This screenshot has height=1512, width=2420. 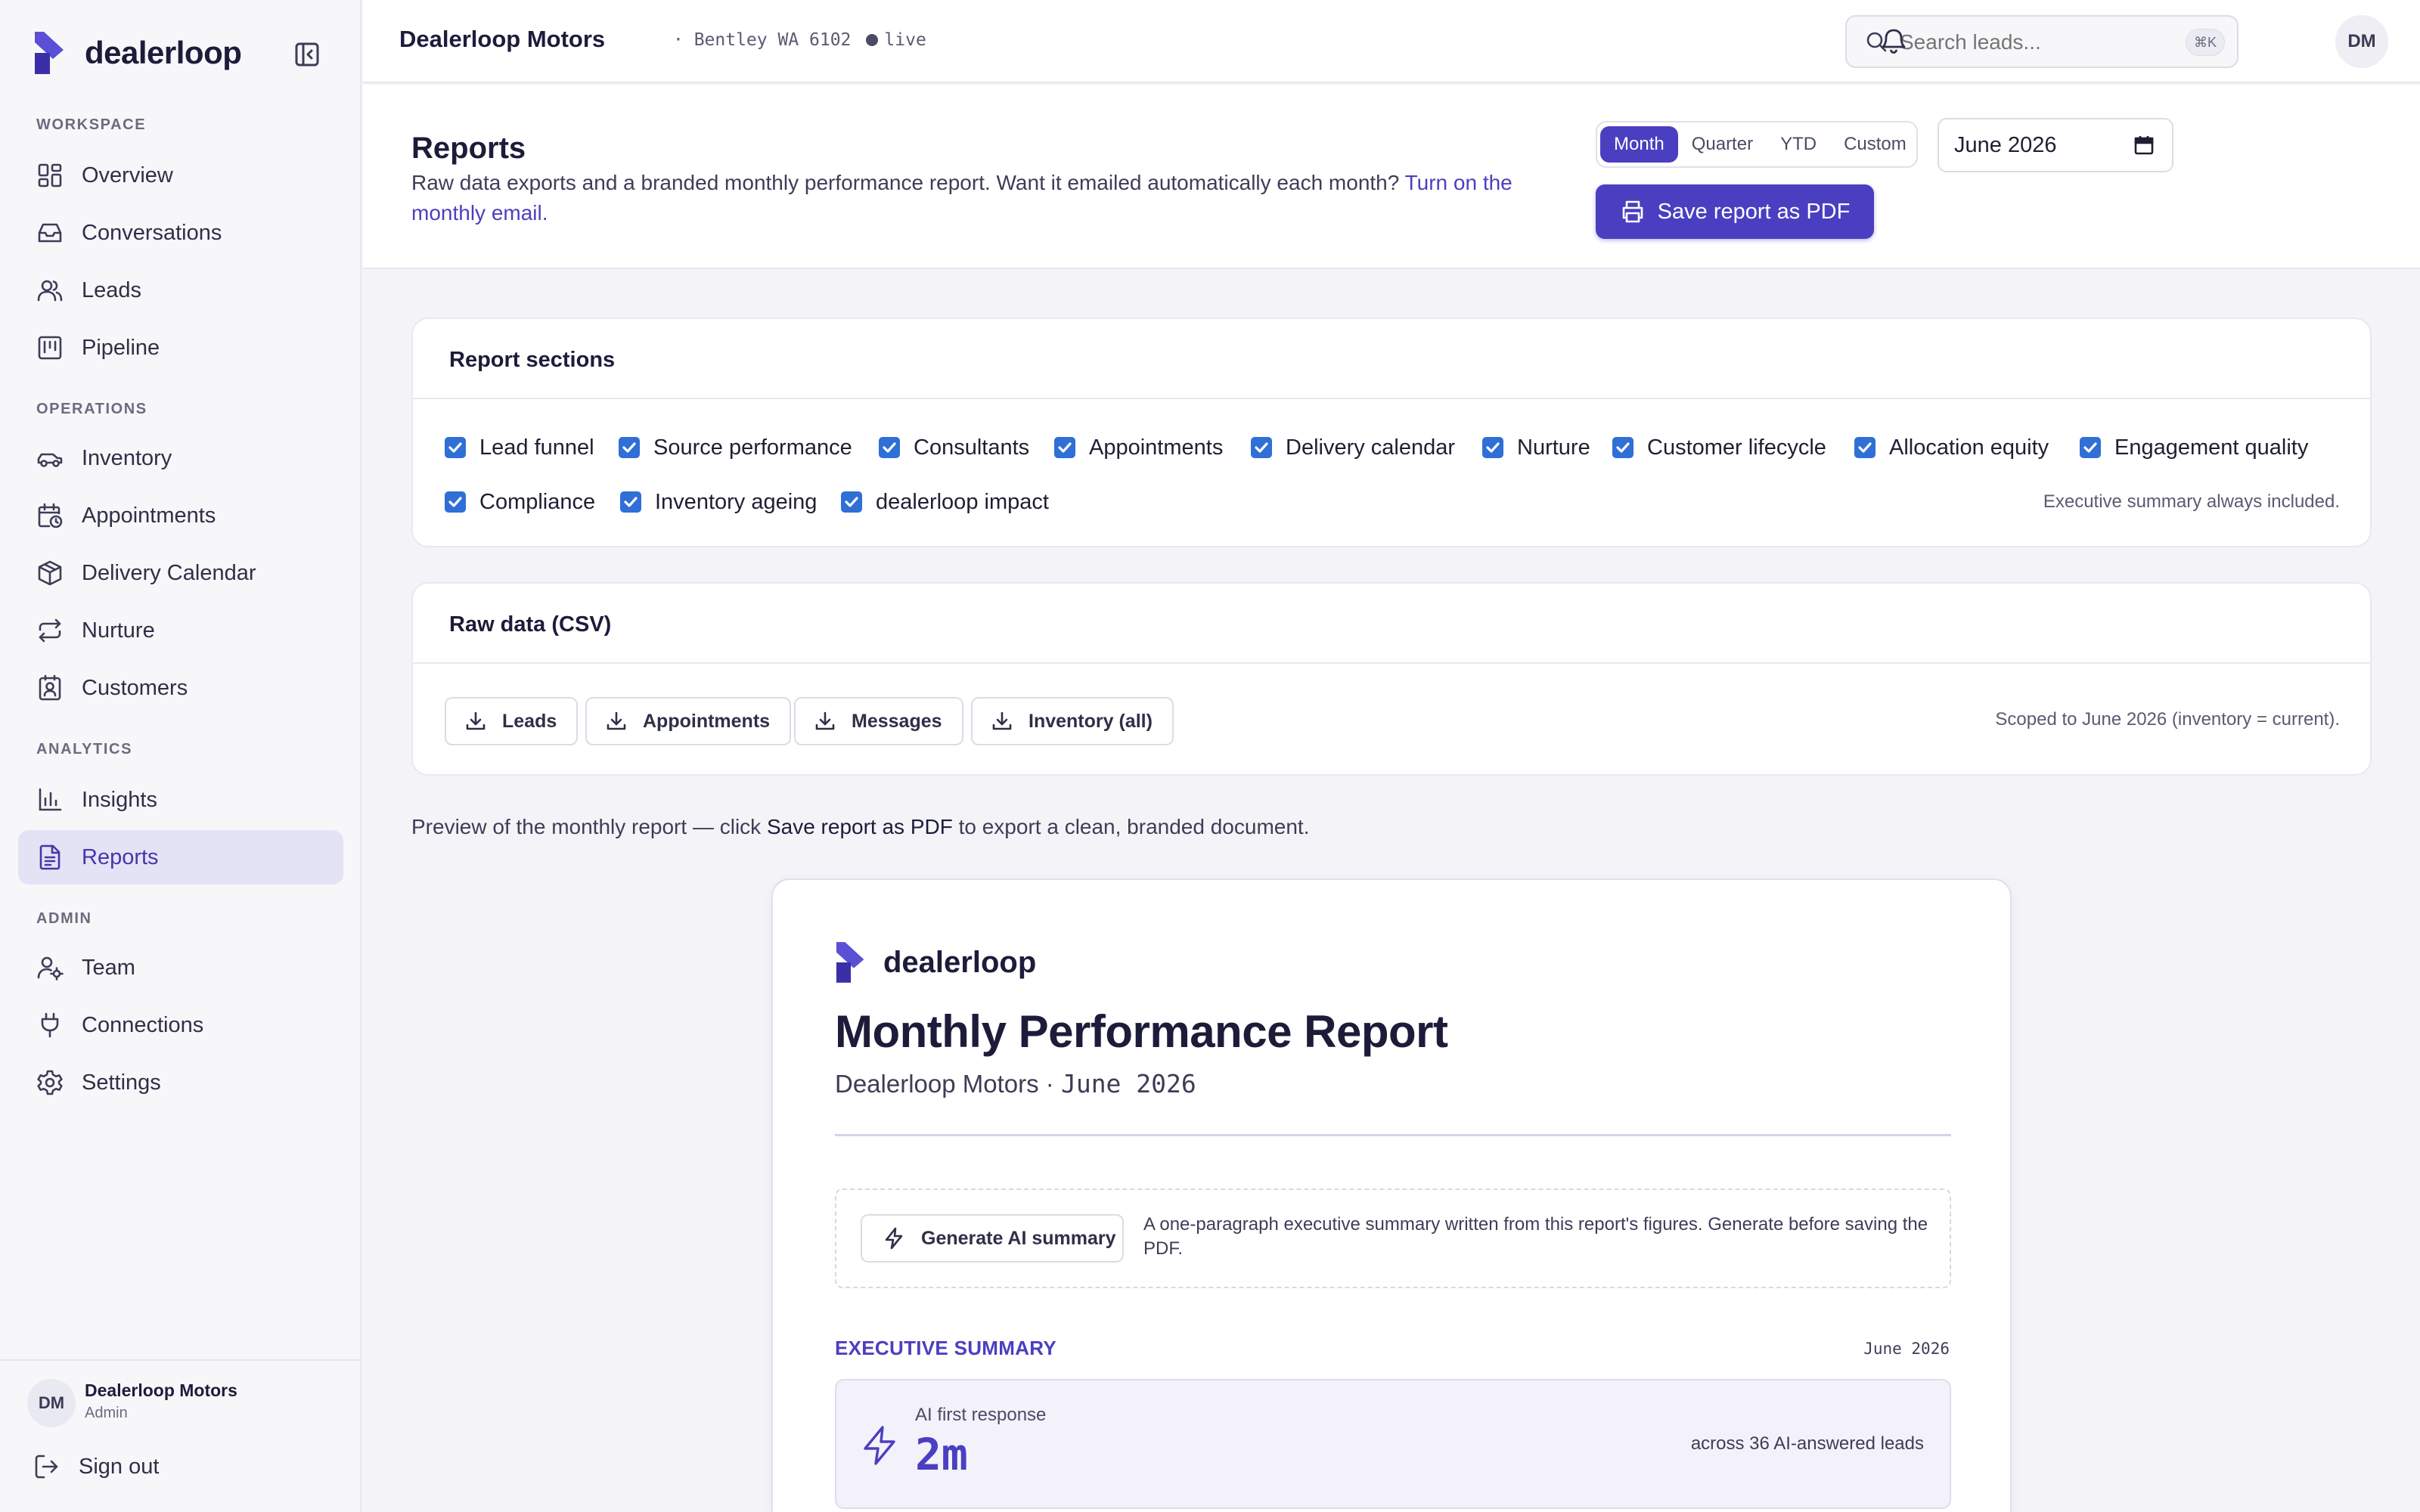 What do you see at coordinates (1015, 1083) in the screenshot?
I see `report-subtitle: Dealerloop Motors · June 2026` at bounding box center [1015, 1083].